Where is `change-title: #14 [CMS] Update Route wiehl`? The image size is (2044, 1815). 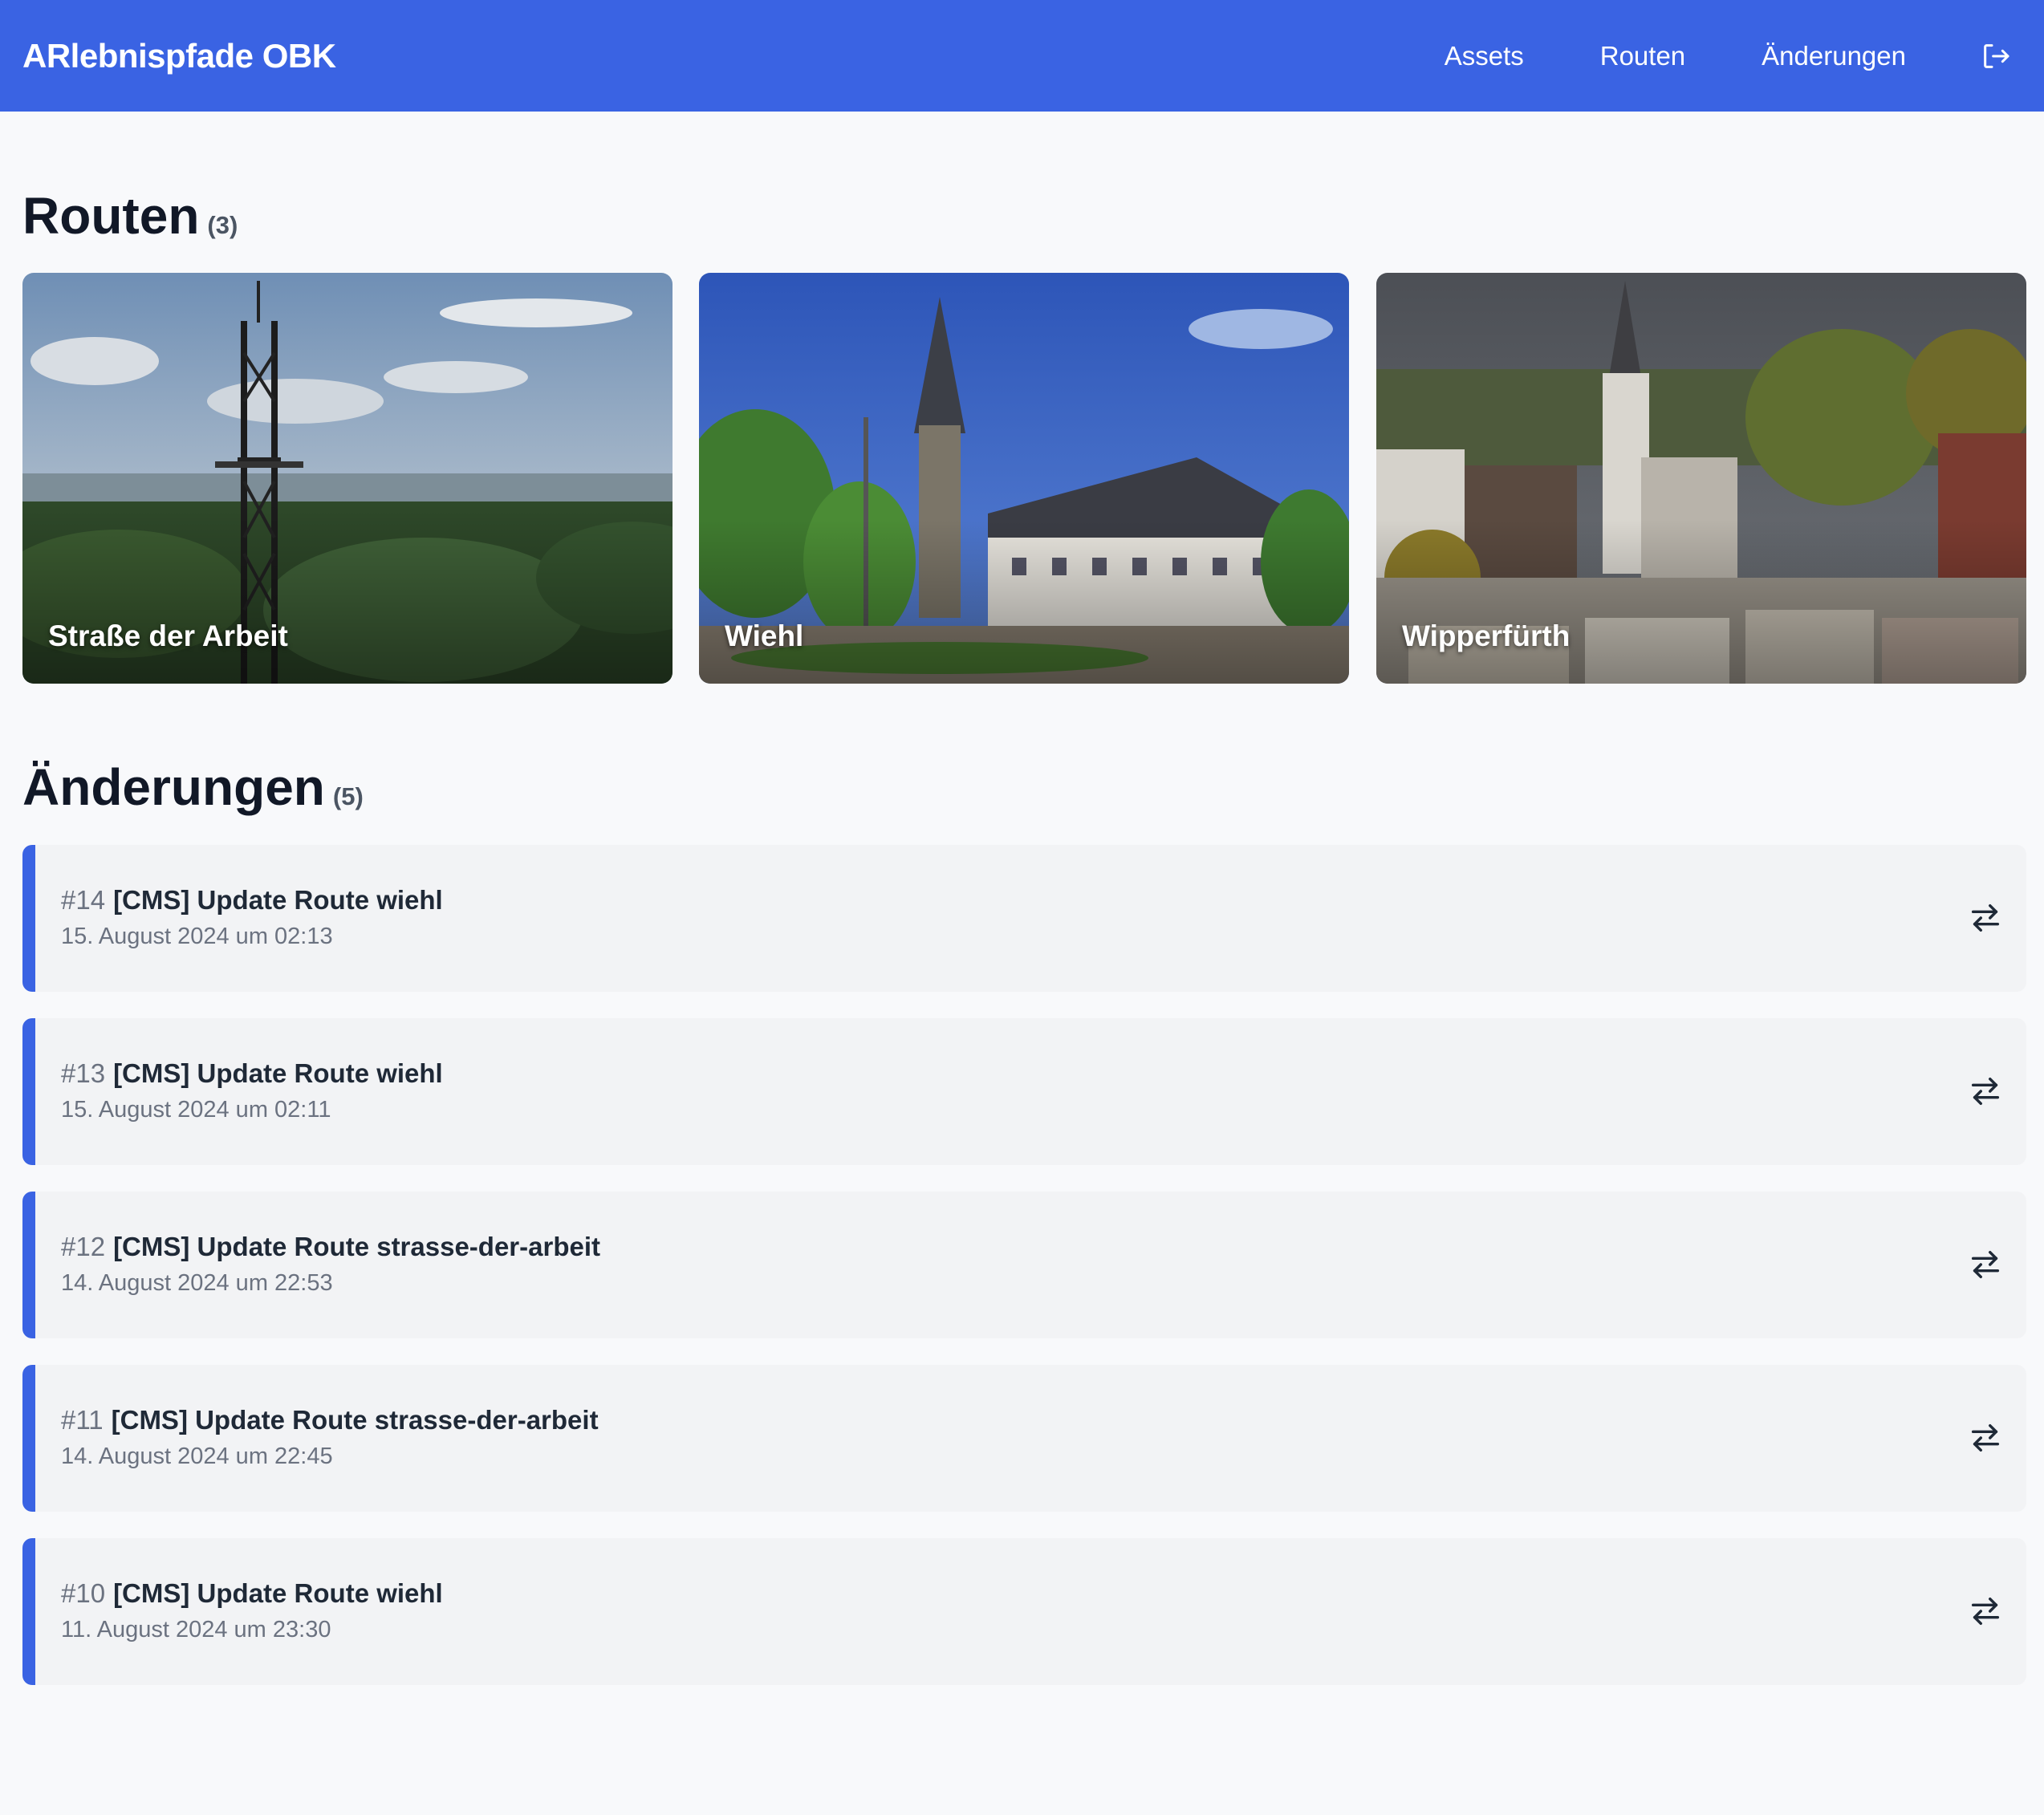
change-title: #14 [CMS] Update Route wiehl is located at coordinates (252, 900).